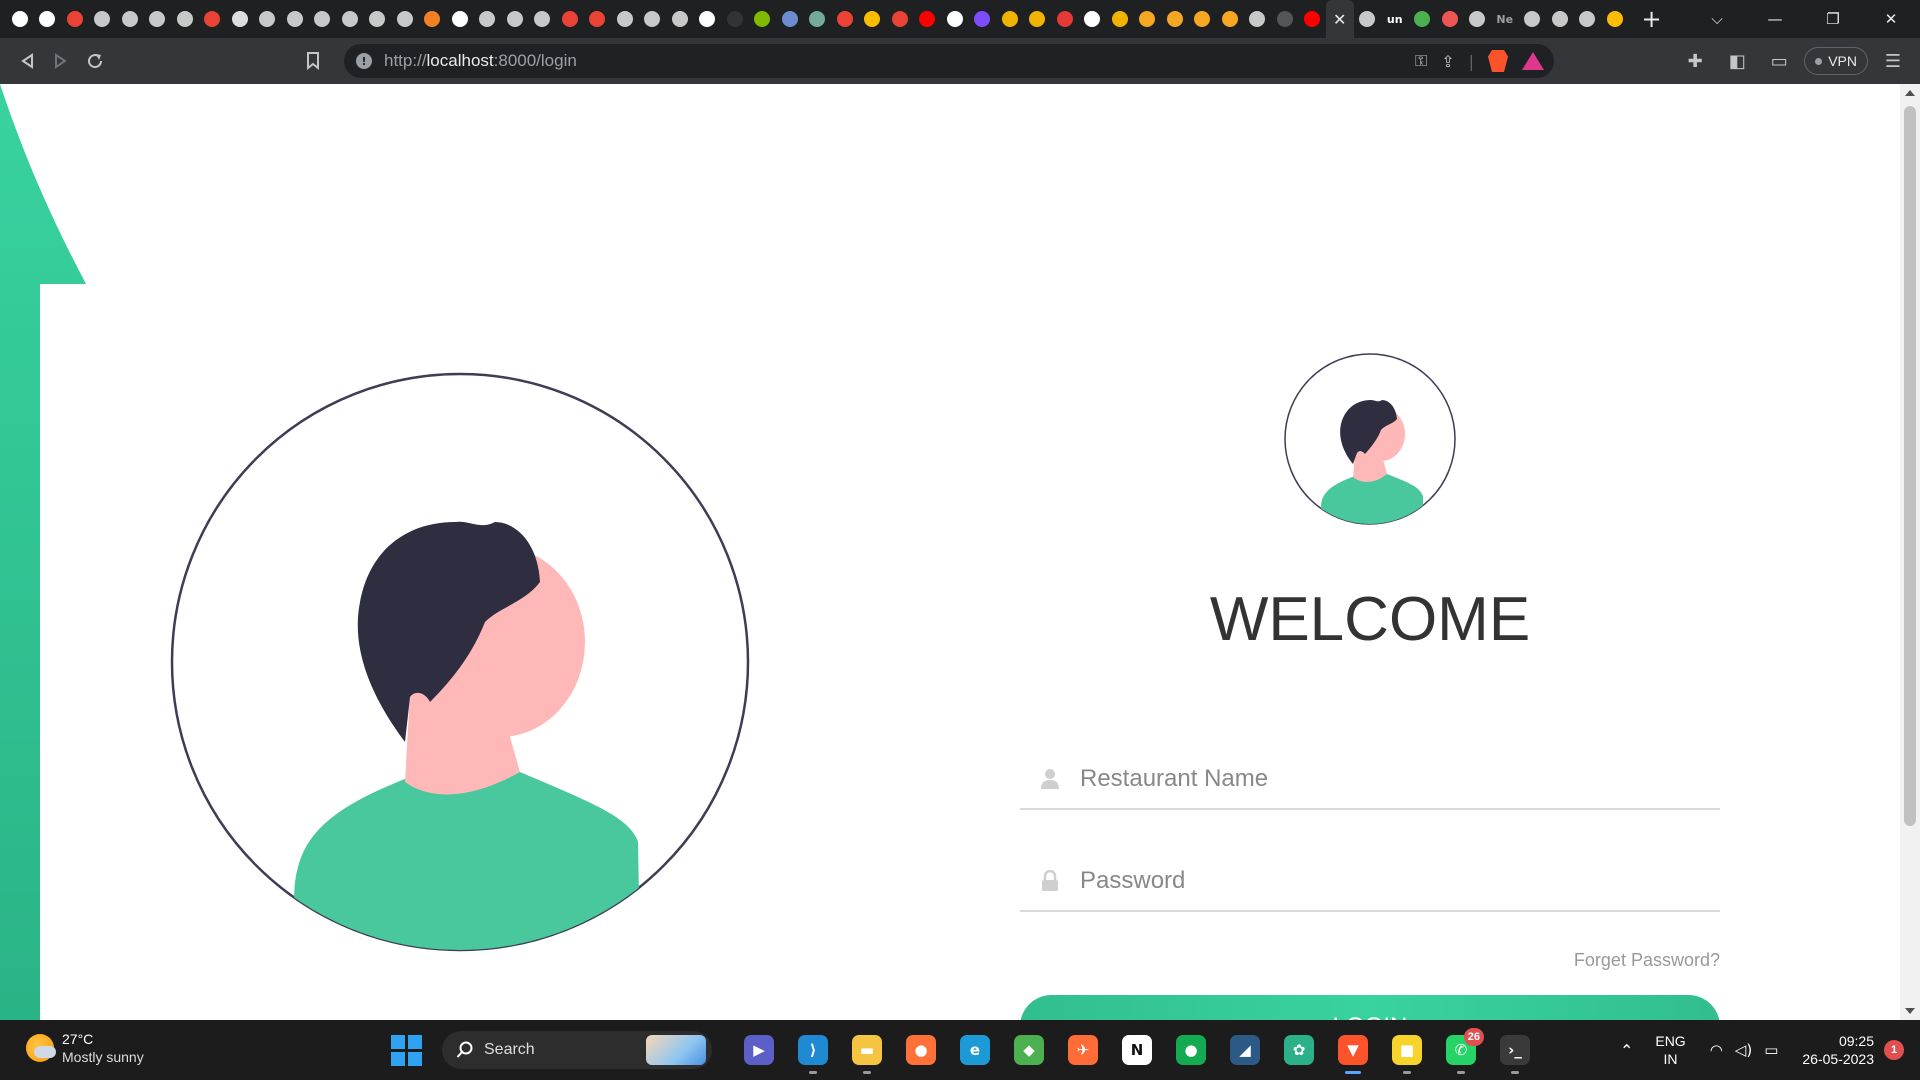  I want to click on password-input, so click(1380, 881).